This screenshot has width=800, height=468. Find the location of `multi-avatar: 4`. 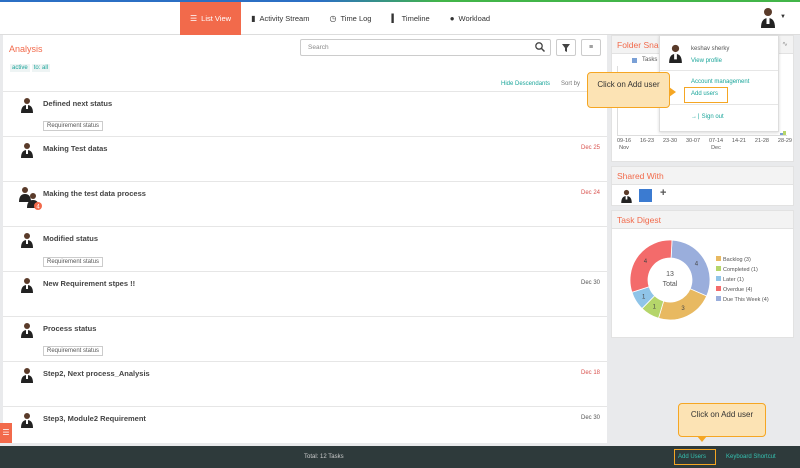

multi-avatar: 4 is located at coordinates (30, 199).